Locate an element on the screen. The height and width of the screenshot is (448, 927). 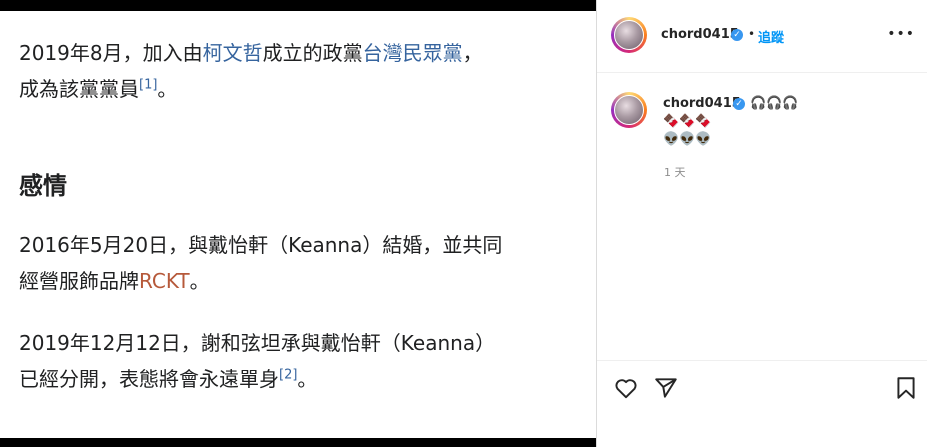
paragraph-party-line-1: 2019年8月，加入由柯文哲成立的政黨台灣民眾黨， is located at coordinates (251, 53).